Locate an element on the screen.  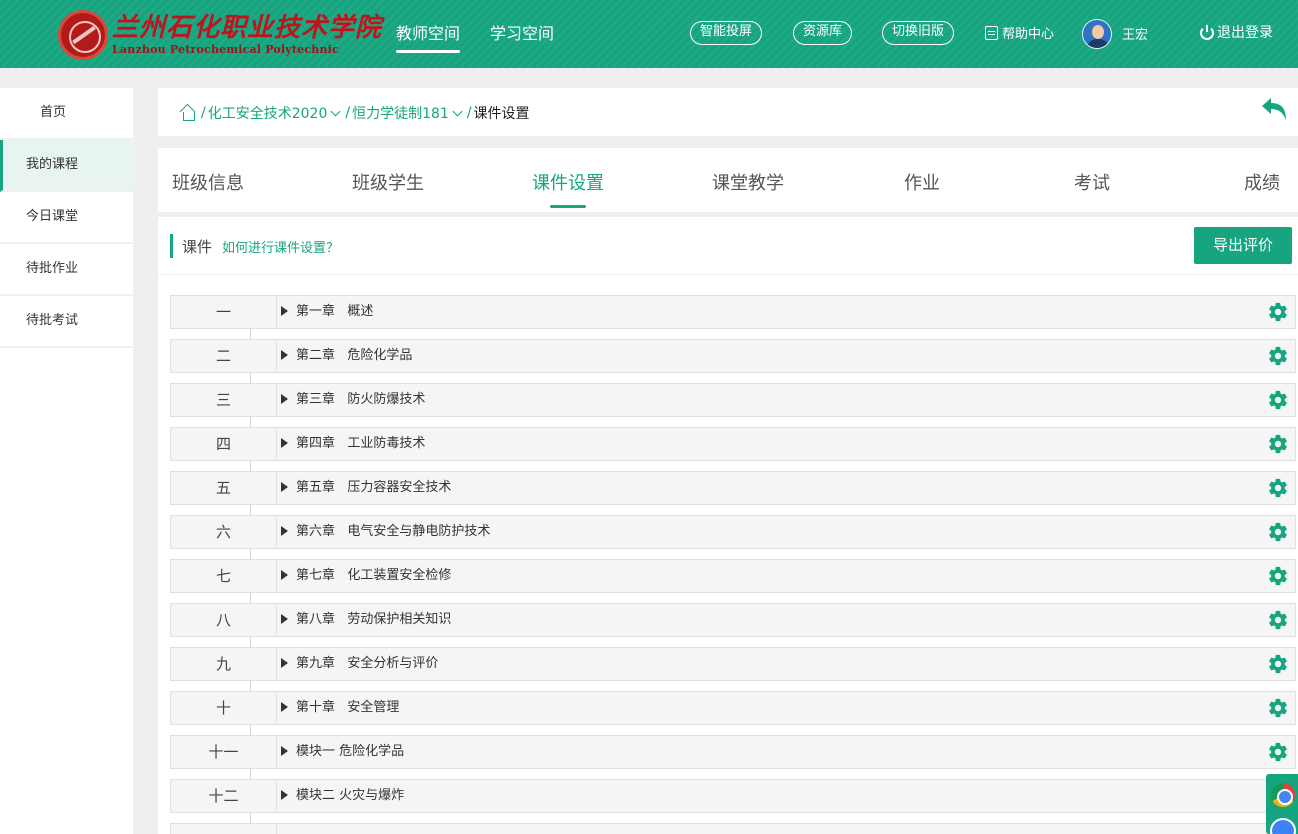
chapter-row: 三 第三章 防火防爆技术 is located at coordinates (733, 405).